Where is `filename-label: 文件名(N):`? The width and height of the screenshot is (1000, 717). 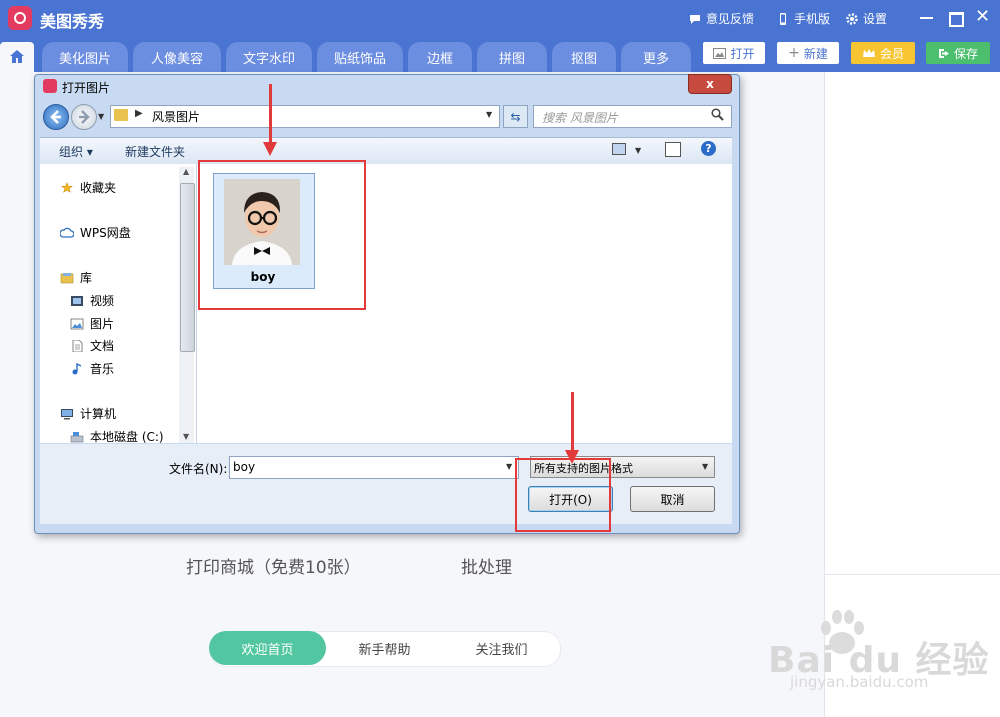 filename-label: 文件名(N): is located at coordinates (198, 469).